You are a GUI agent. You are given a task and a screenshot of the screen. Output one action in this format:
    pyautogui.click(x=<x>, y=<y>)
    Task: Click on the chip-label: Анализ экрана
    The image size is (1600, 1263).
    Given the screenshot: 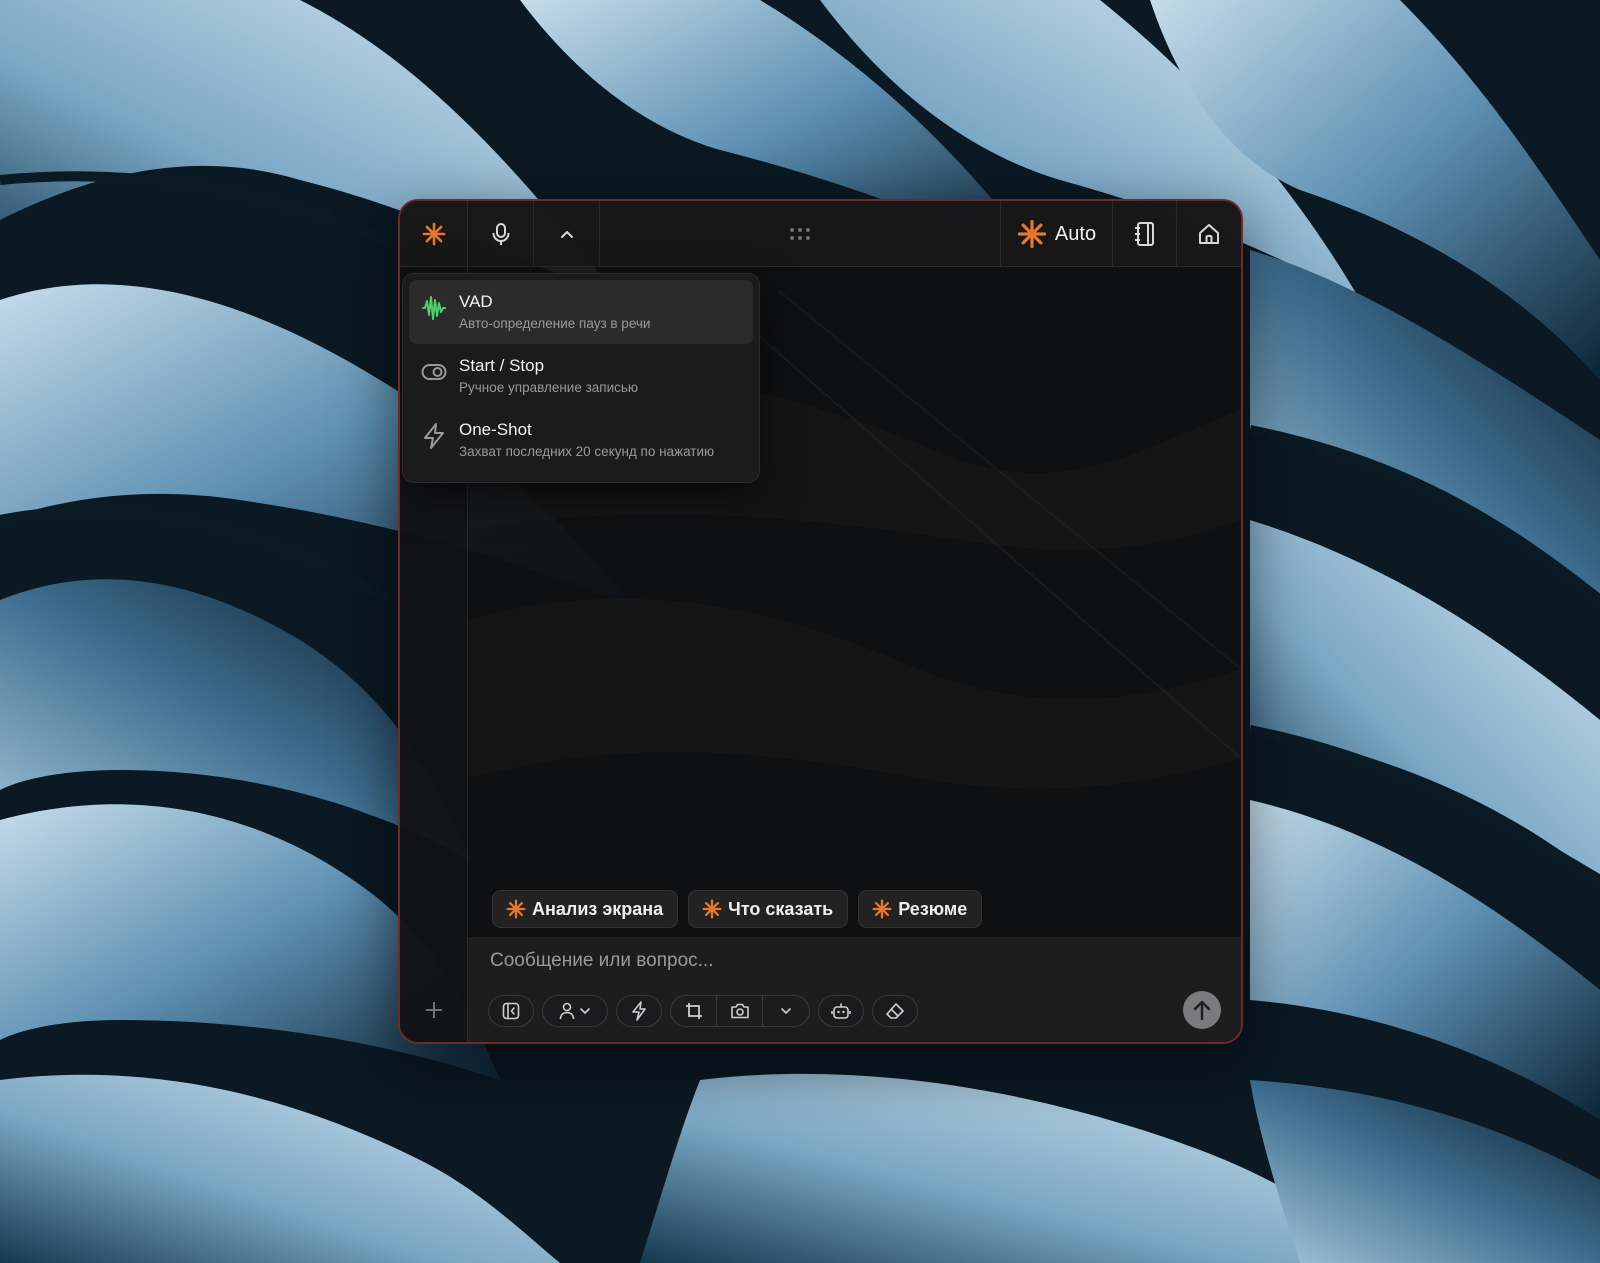 What is the action you would take?
    pyautogui.click(x=598, y=908)
    